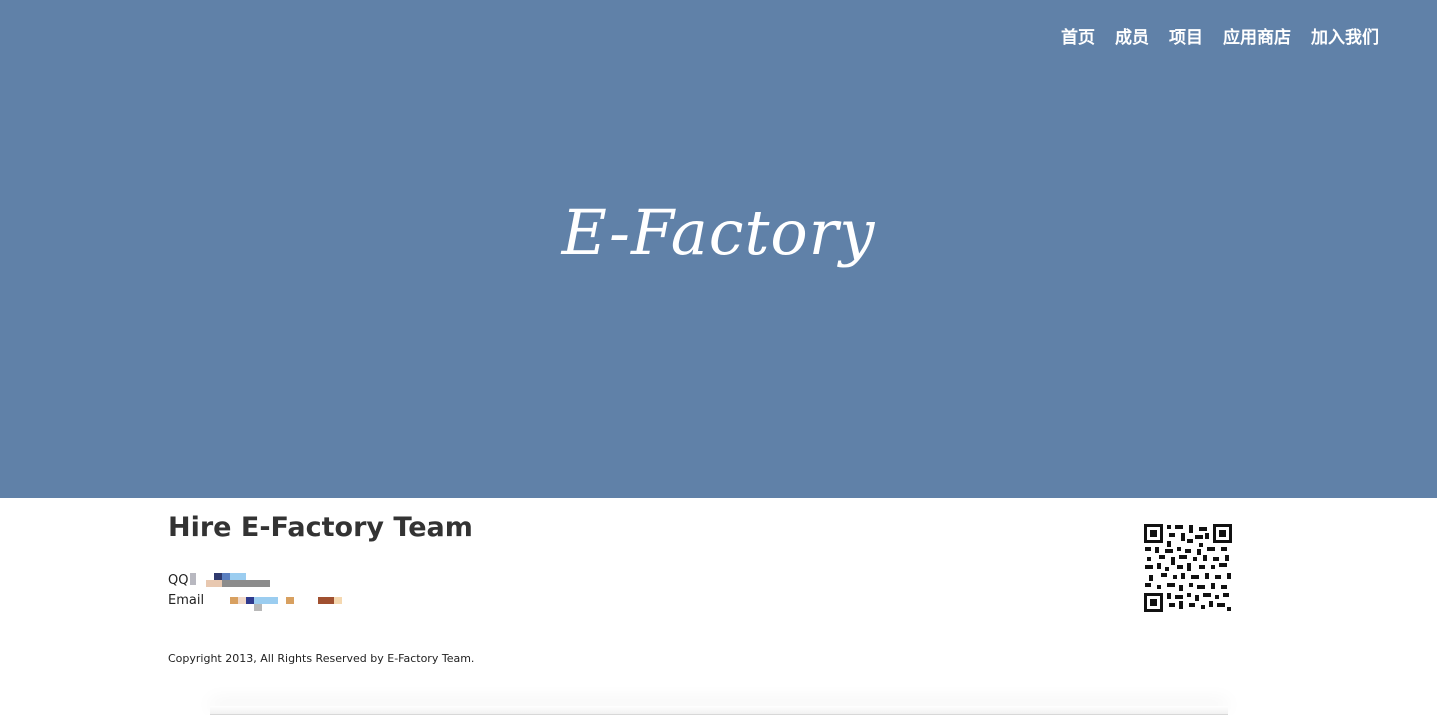 Image resolution: width=1437 pixels, height=715 pixels. What do you see at coordinates (1078, 38) in the screenshot?
I see `nav-item-home: 首页` at bounding box center [1078, 38].